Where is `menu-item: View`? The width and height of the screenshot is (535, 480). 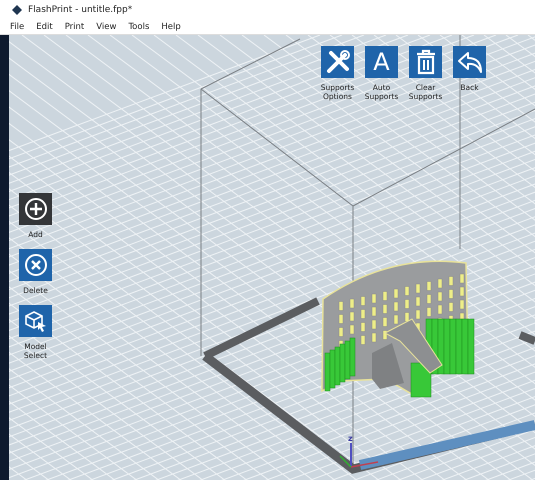 menu-item: View is located at coordinates (106, 27).